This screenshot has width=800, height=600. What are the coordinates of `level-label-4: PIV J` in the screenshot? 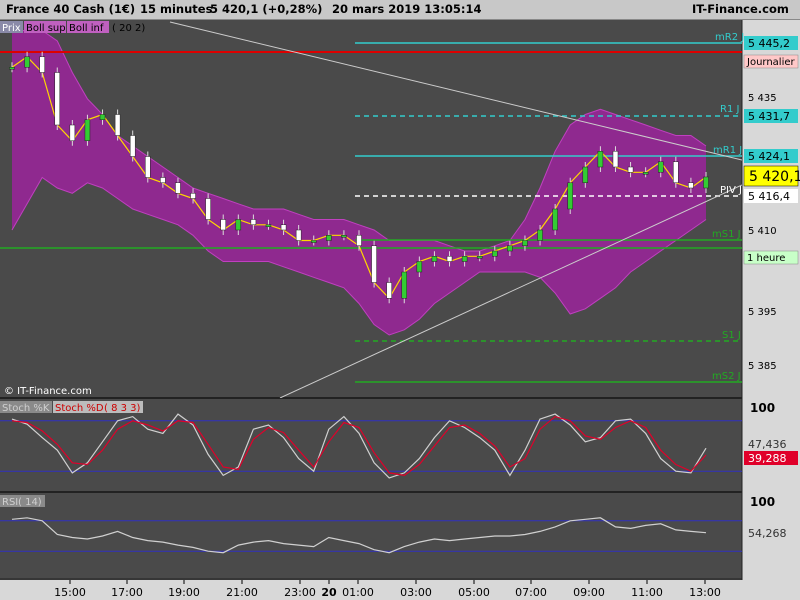 It's located at (731, 190).